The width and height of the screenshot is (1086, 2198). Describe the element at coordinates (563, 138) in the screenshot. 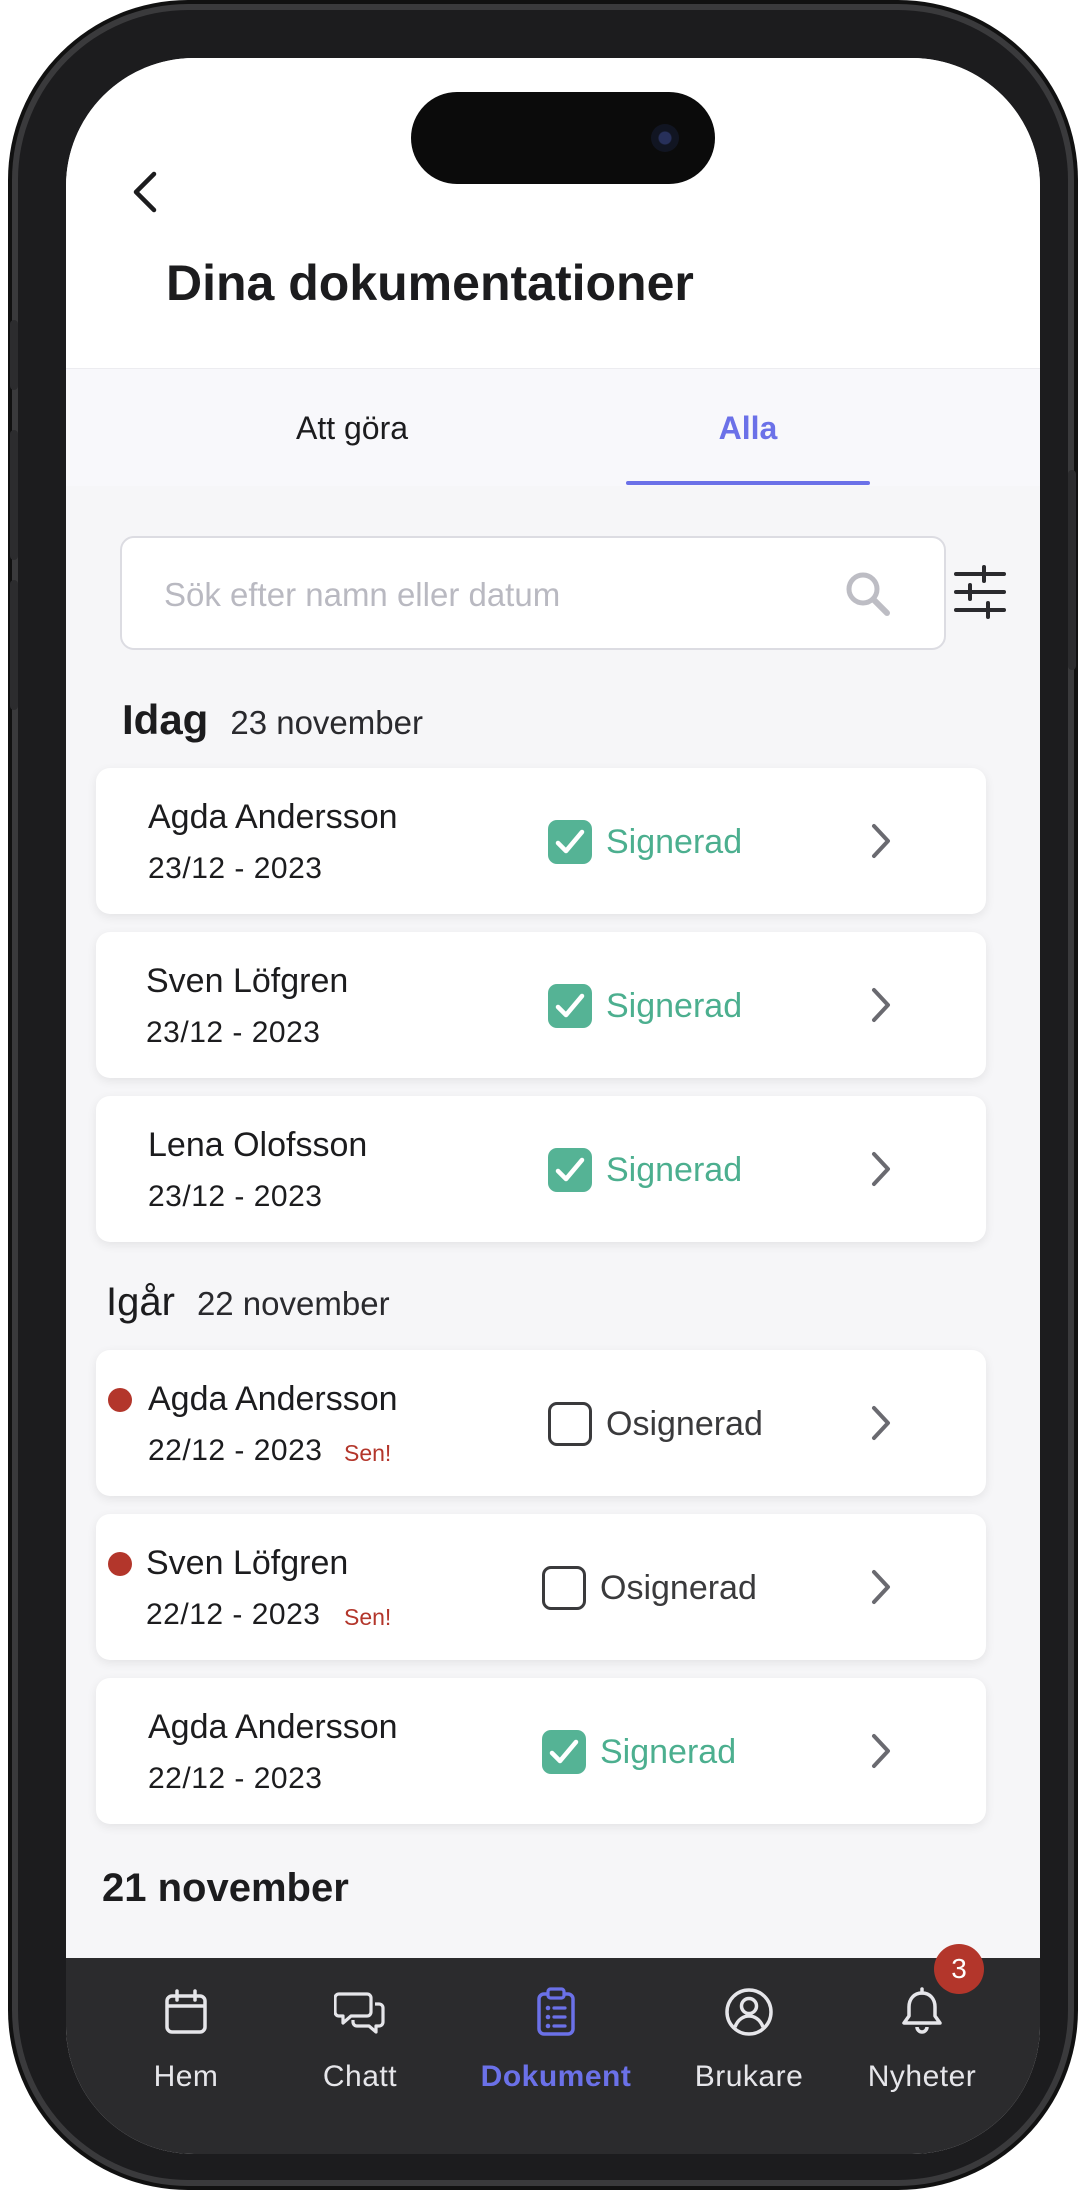

I see `dynamic-island` at that location.